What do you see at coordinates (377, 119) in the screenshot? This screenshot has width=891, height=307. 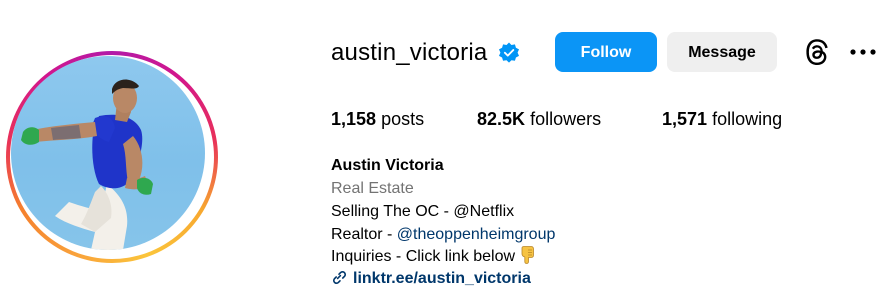 I see `posts-count: 1,158 posts` at bounding box center [377, 119].